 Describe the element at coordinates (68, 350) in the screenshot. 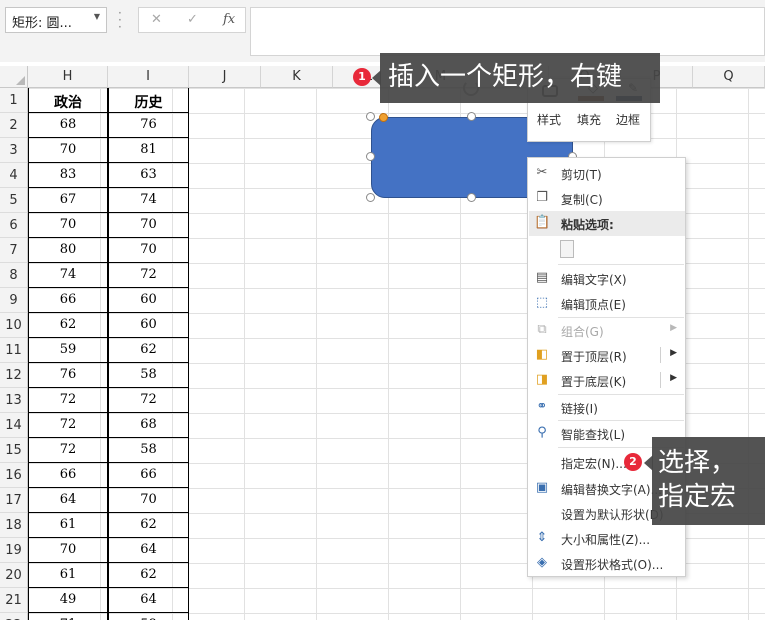

I see `cell-politics: 59` at that location.